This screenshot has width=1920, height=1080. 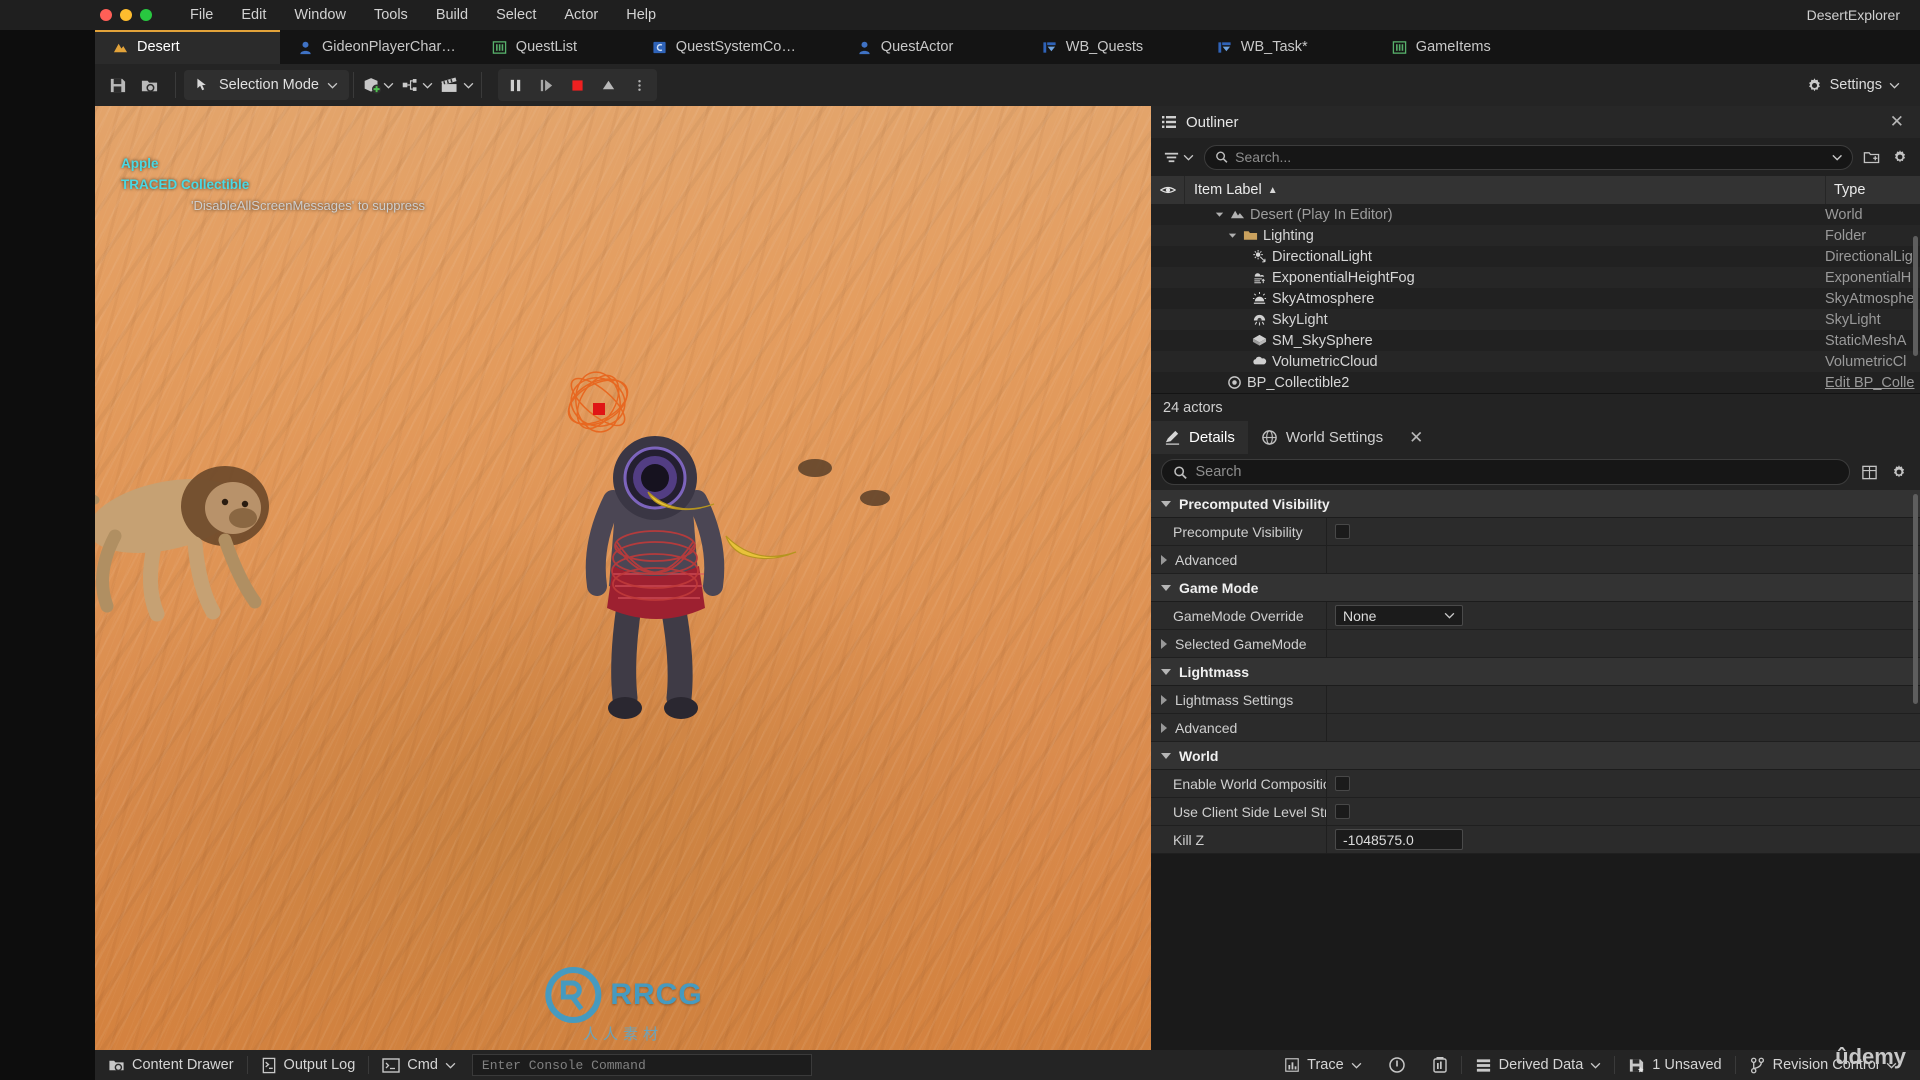 I want to click on kill-z-input: -1048575.0, so click(x=1399, y=839).